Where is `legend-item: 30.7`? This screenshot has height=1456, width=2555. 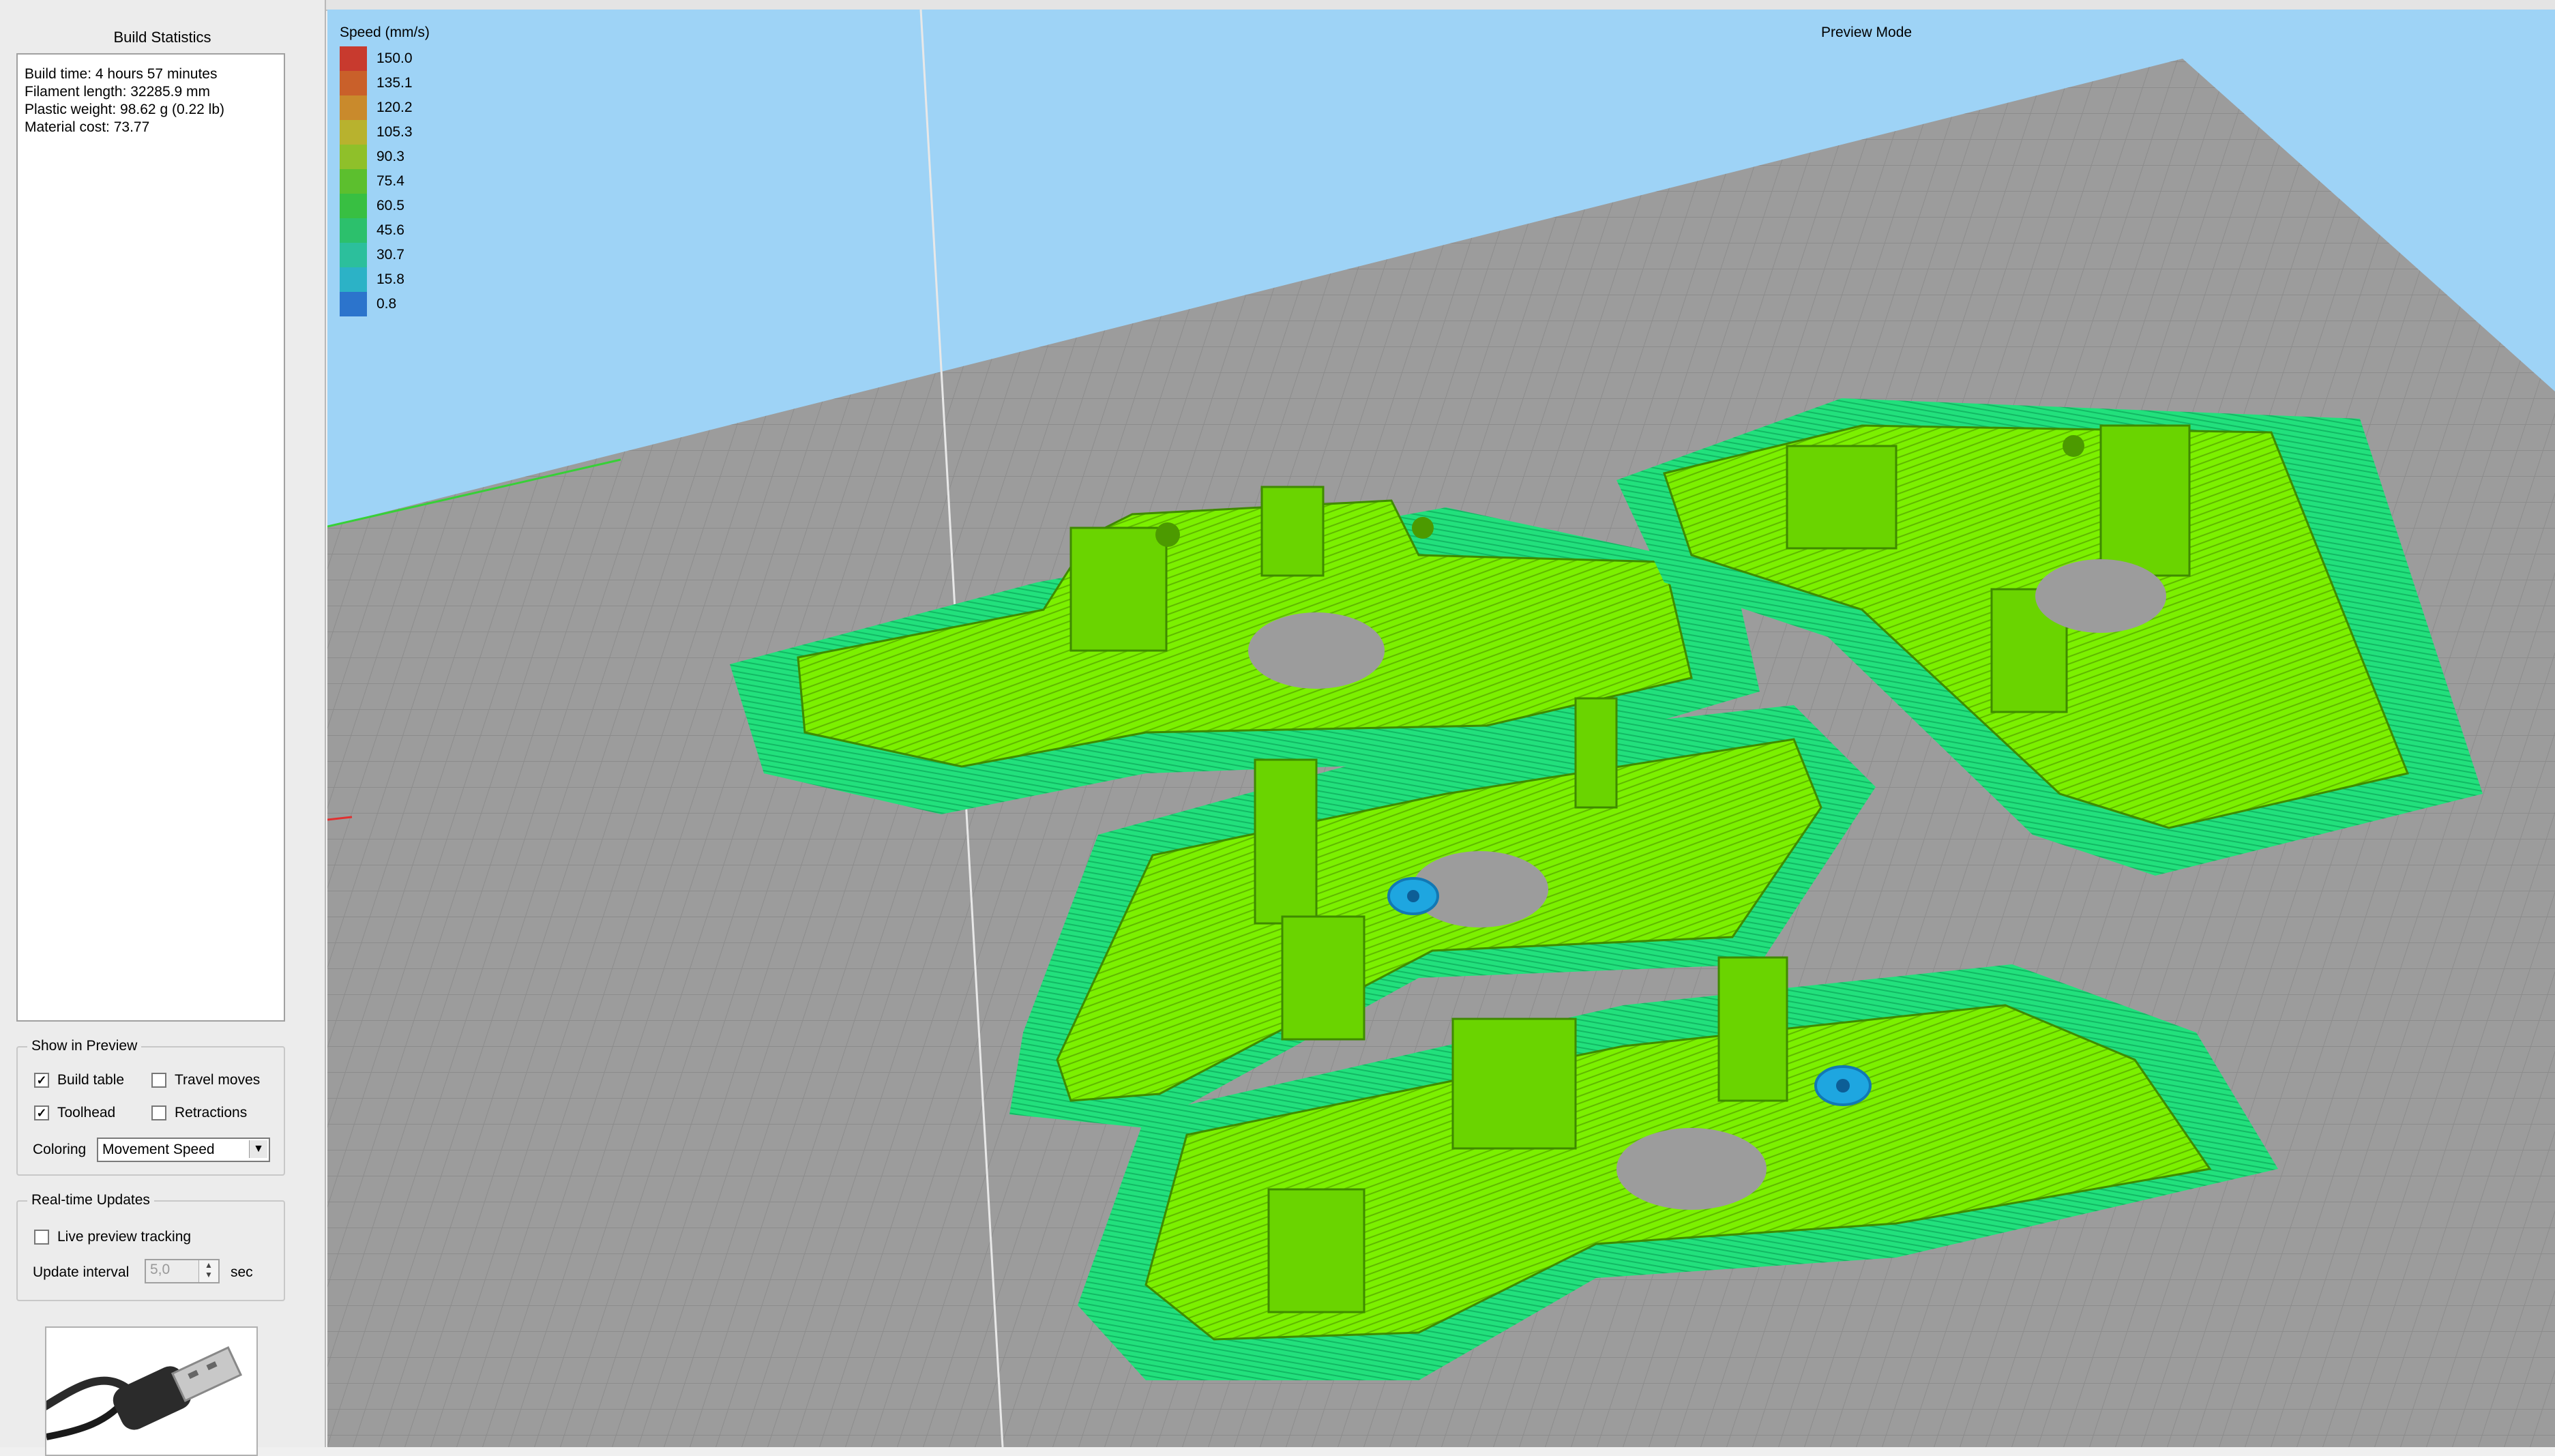 legend-item: 30.7 is located at coordinates (385, 255).